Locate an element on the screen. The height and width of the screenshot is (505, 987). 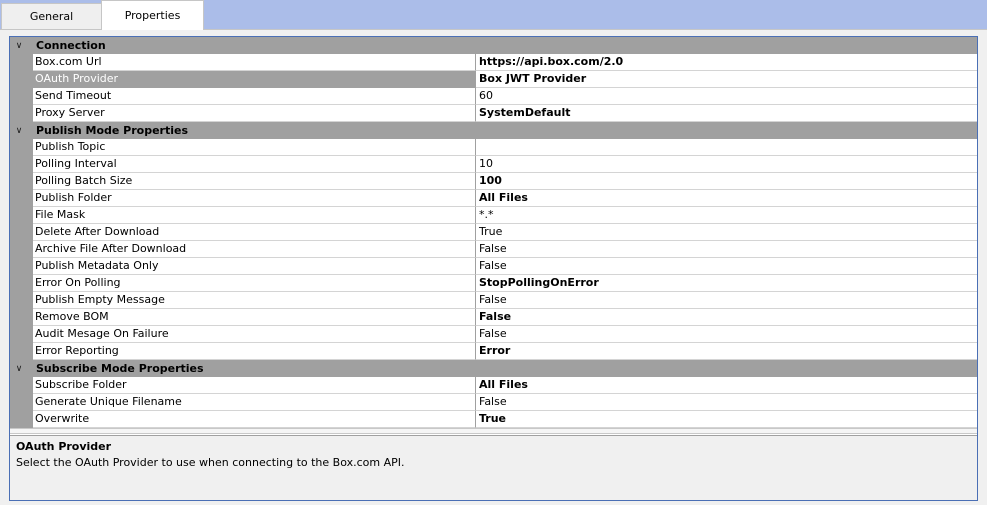
property-row: OAuth Provider Box JWT Provider is located at coordinates (493, 79).